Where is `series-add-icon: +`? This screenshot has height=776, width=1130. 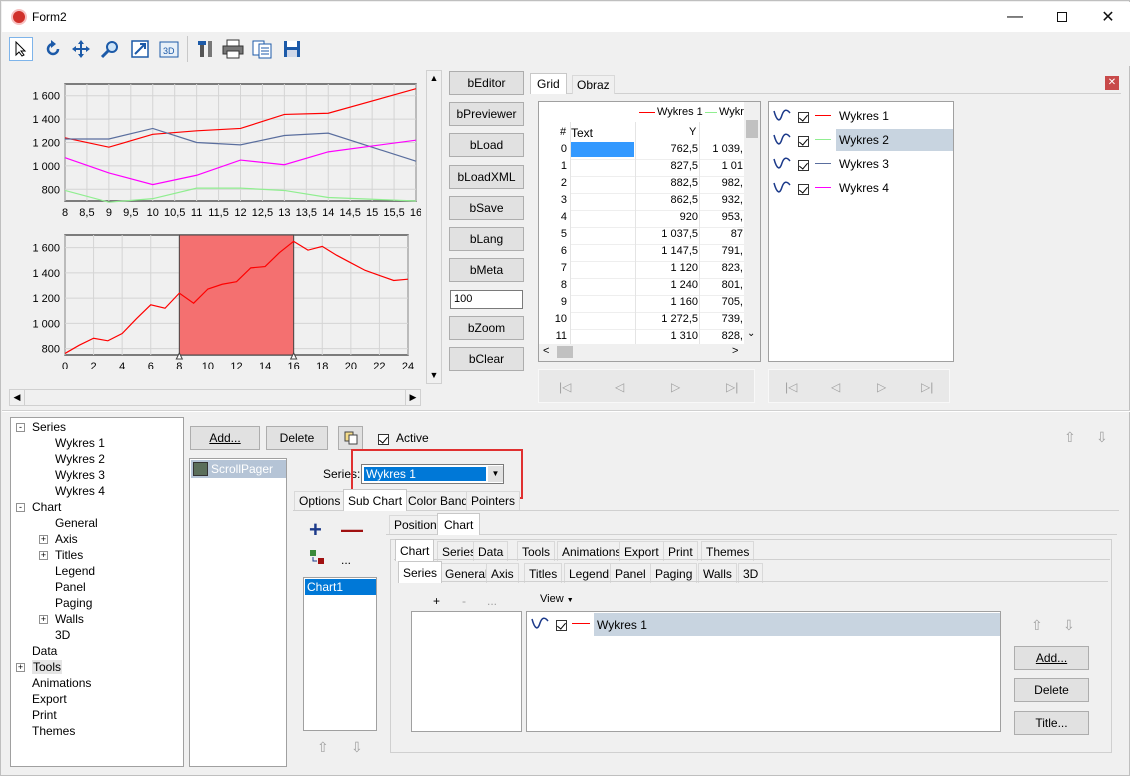
series-add-icon: + is located at coordinates (436, 601).